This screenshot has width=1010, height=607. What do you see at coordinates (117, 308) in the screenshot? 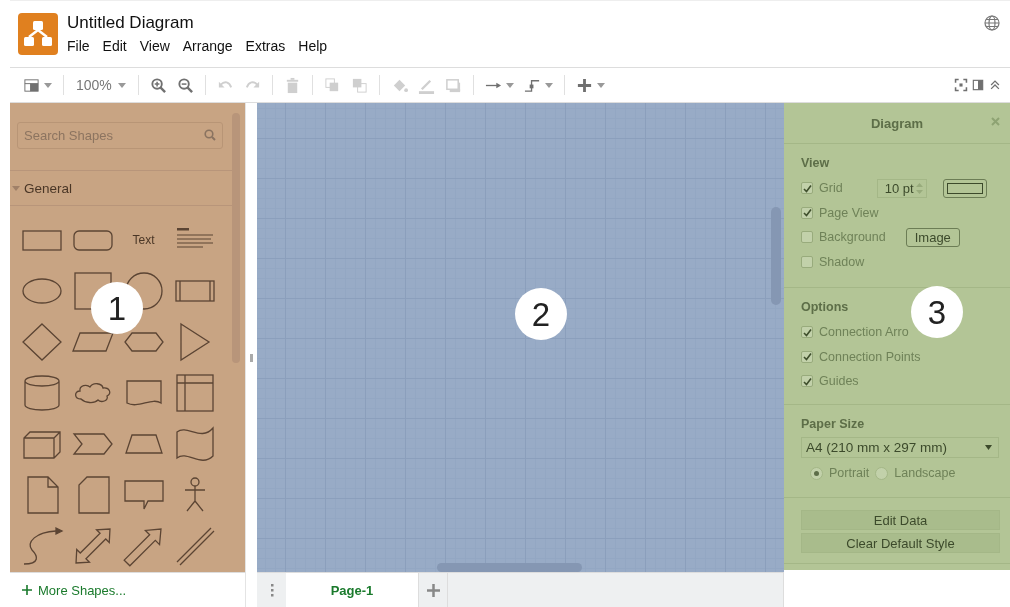
I see `callout-badge: 1` at bounding box center [117, 308].